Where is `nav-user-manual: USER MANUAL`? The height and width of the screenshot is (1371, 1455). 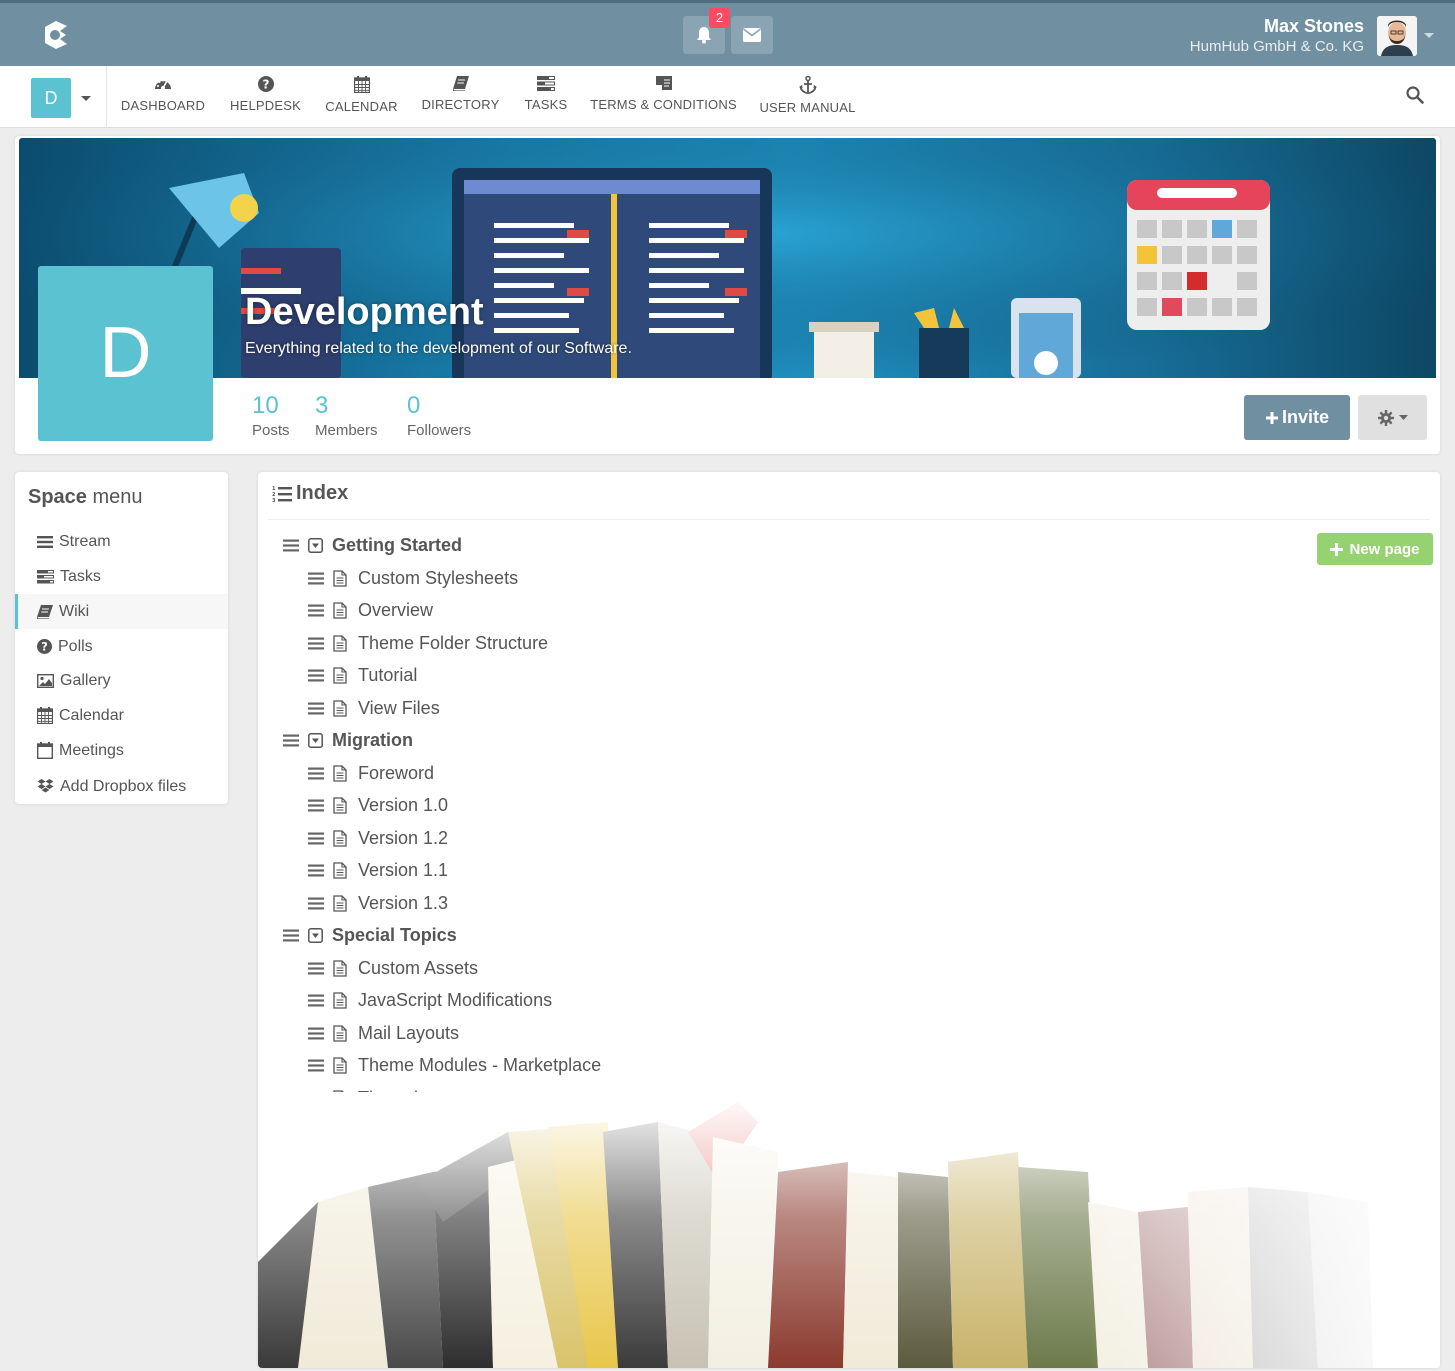 nav-user-manual: USER MANUAL is located at coordinates (807, 97).